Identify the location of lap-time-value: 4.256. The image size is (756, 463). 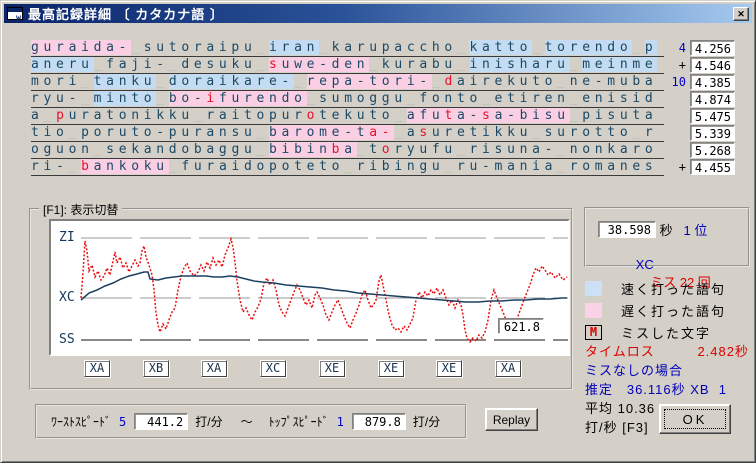
(712, 48).